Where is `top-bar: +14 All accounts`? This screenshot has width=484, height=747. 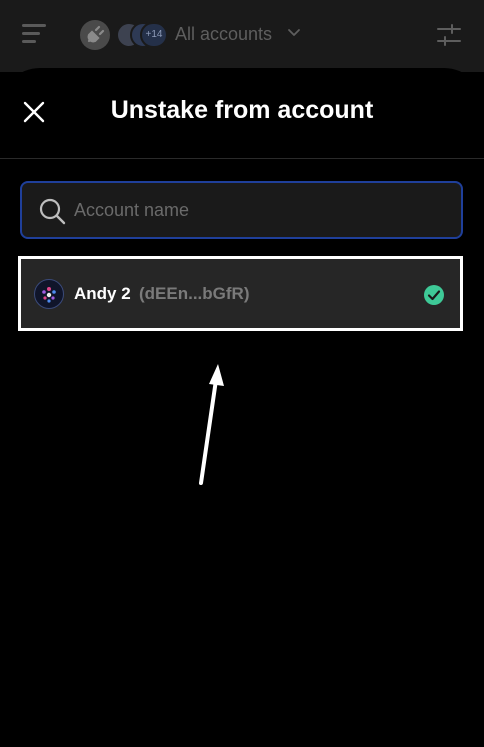
top-bar: +14 All accounts is located at coordinates (242, 36).